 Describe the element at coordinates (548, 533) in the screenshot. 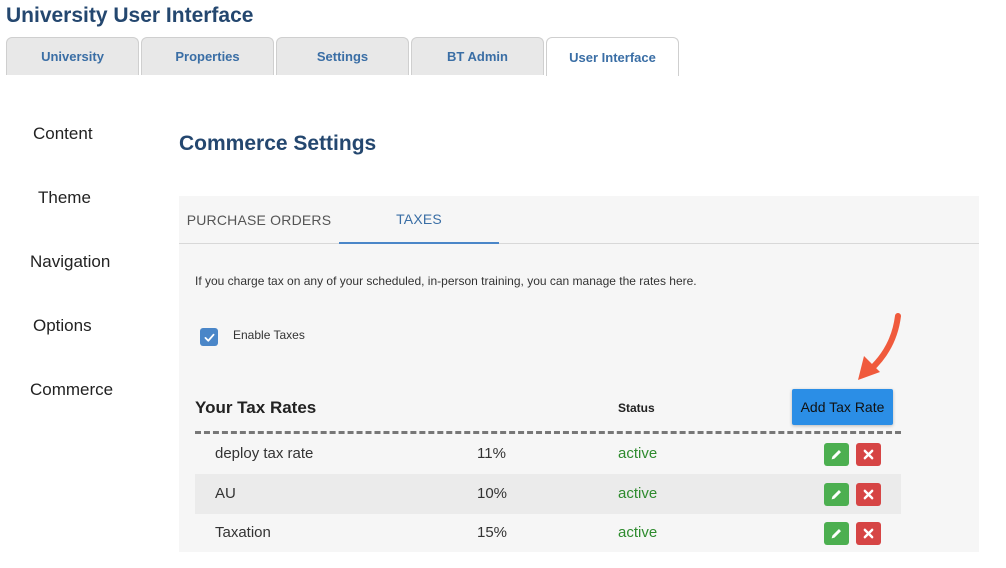

I see `table-row: Taxation 15% active` at that location.